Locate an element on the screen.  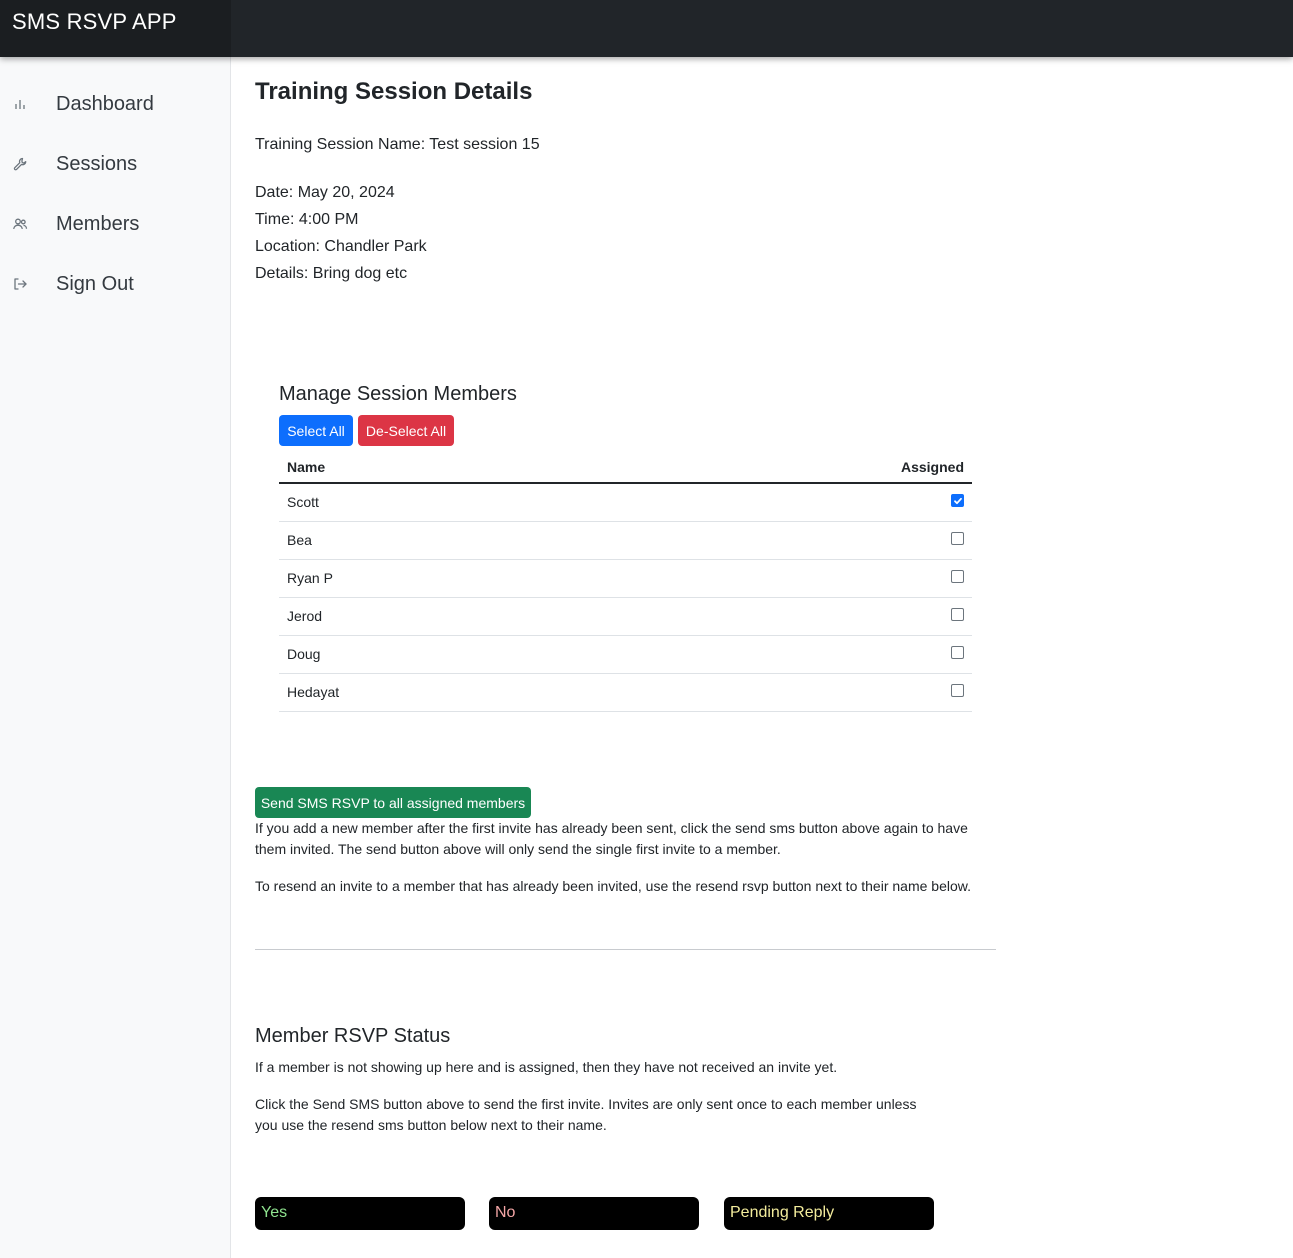
session-location: Location: Chandler Park is located at coordinates (341, 246).